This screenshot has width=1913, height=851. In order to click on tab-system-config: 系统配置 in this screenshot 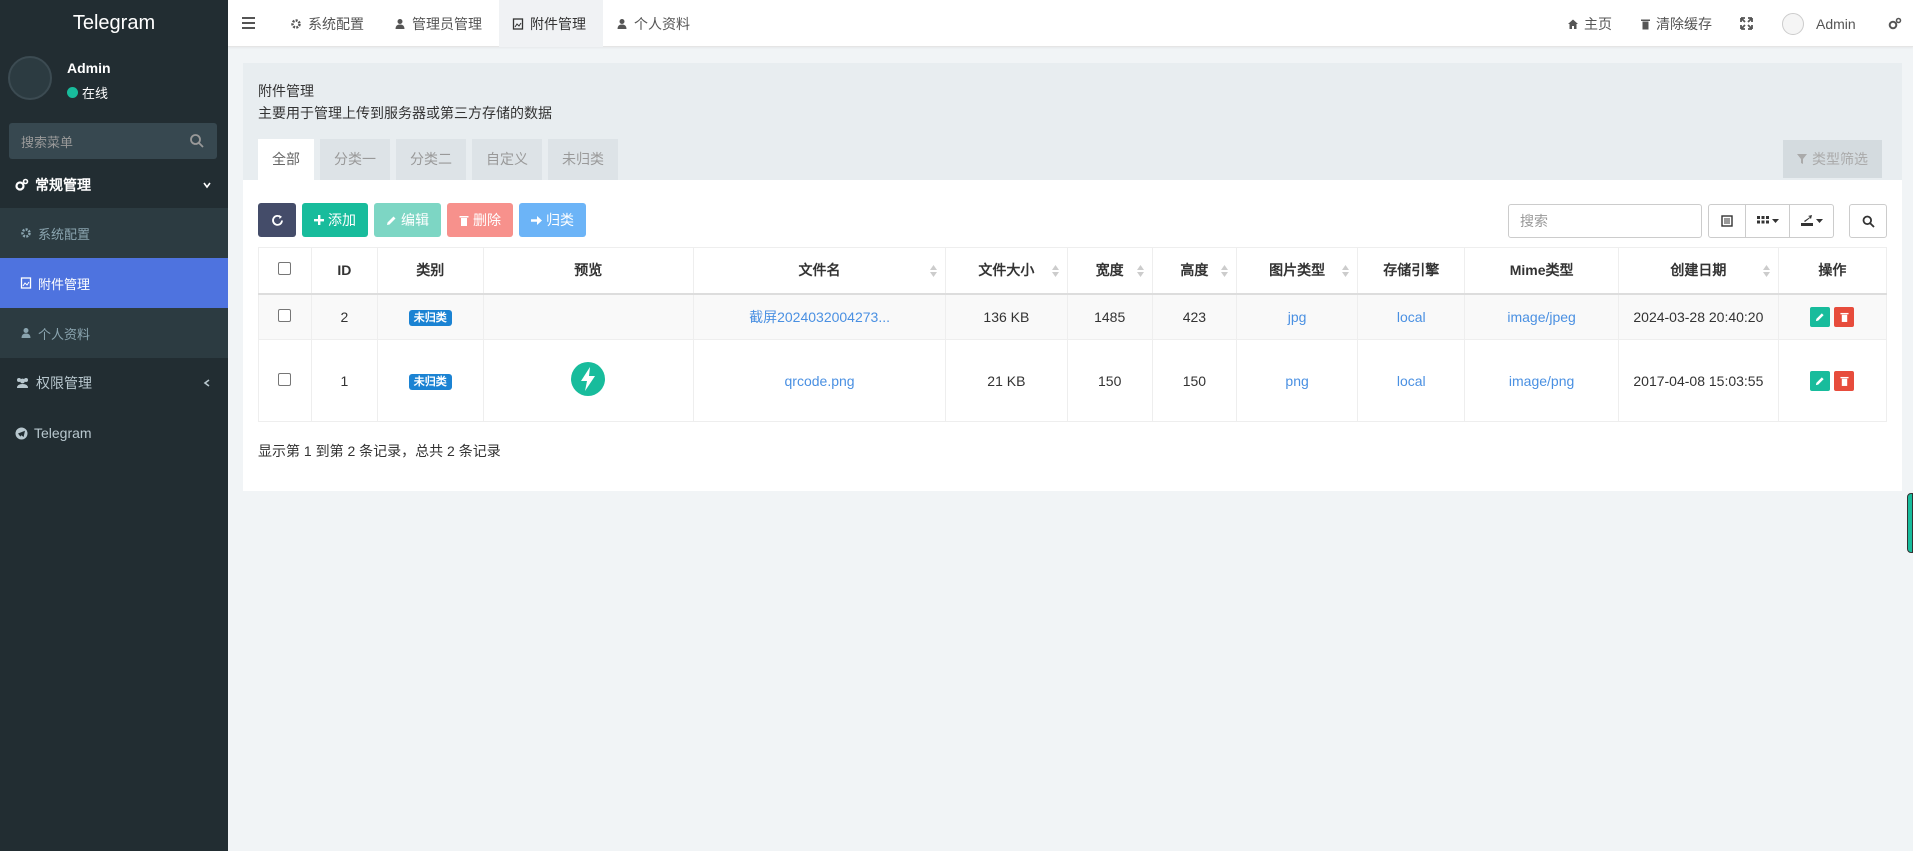, I will do `click(329, 23)`.